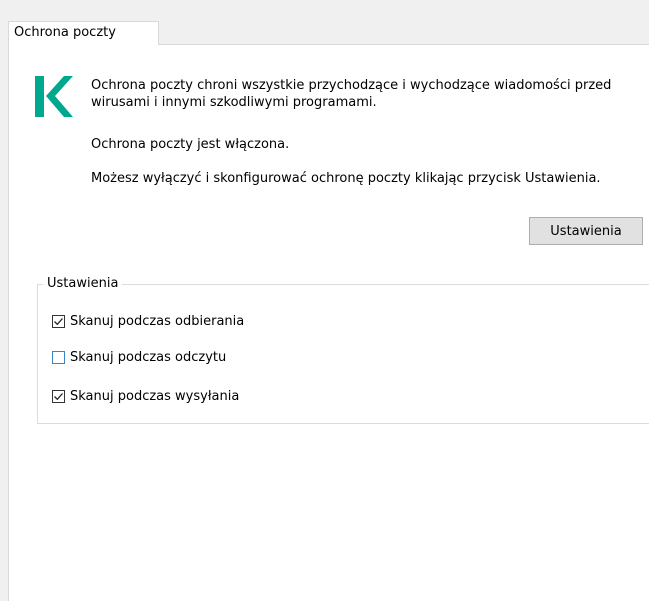  What do you see at coordinates (83, 284) in the screenshot?
I see `settings-group-legend: Ustawienia` at bounding box center [83, 284].